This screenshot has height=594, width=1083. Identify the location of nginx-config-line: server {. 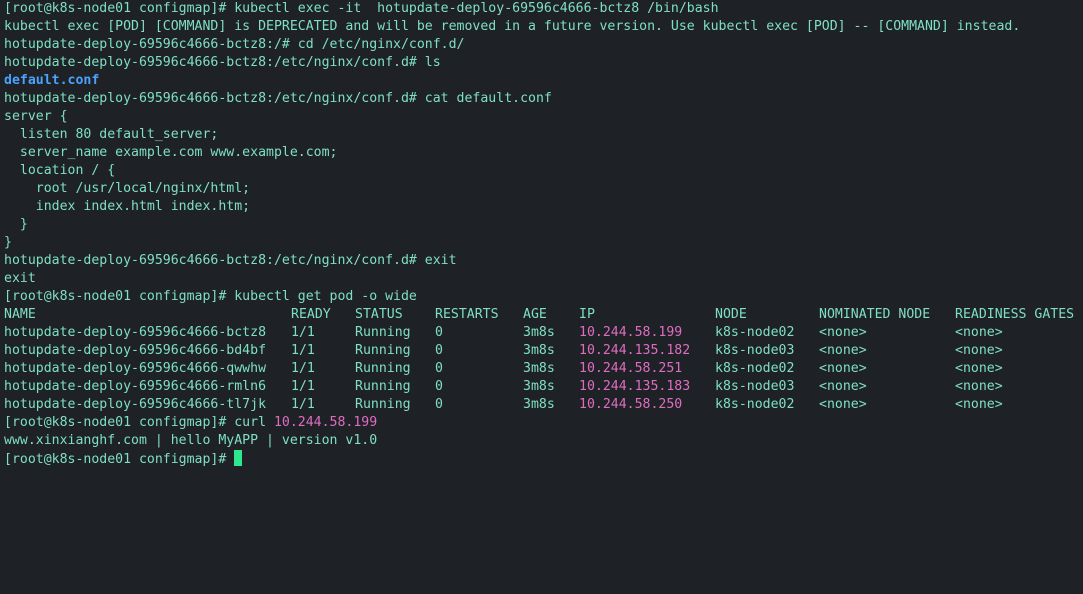
(36, 116).